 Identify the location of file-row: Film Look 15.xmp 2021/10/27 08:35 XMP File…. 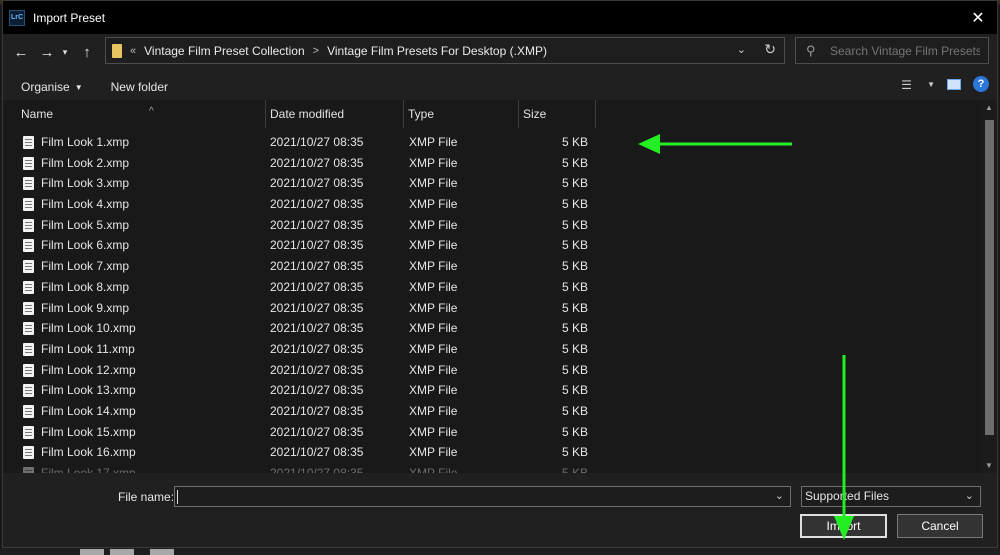
(492, 432).